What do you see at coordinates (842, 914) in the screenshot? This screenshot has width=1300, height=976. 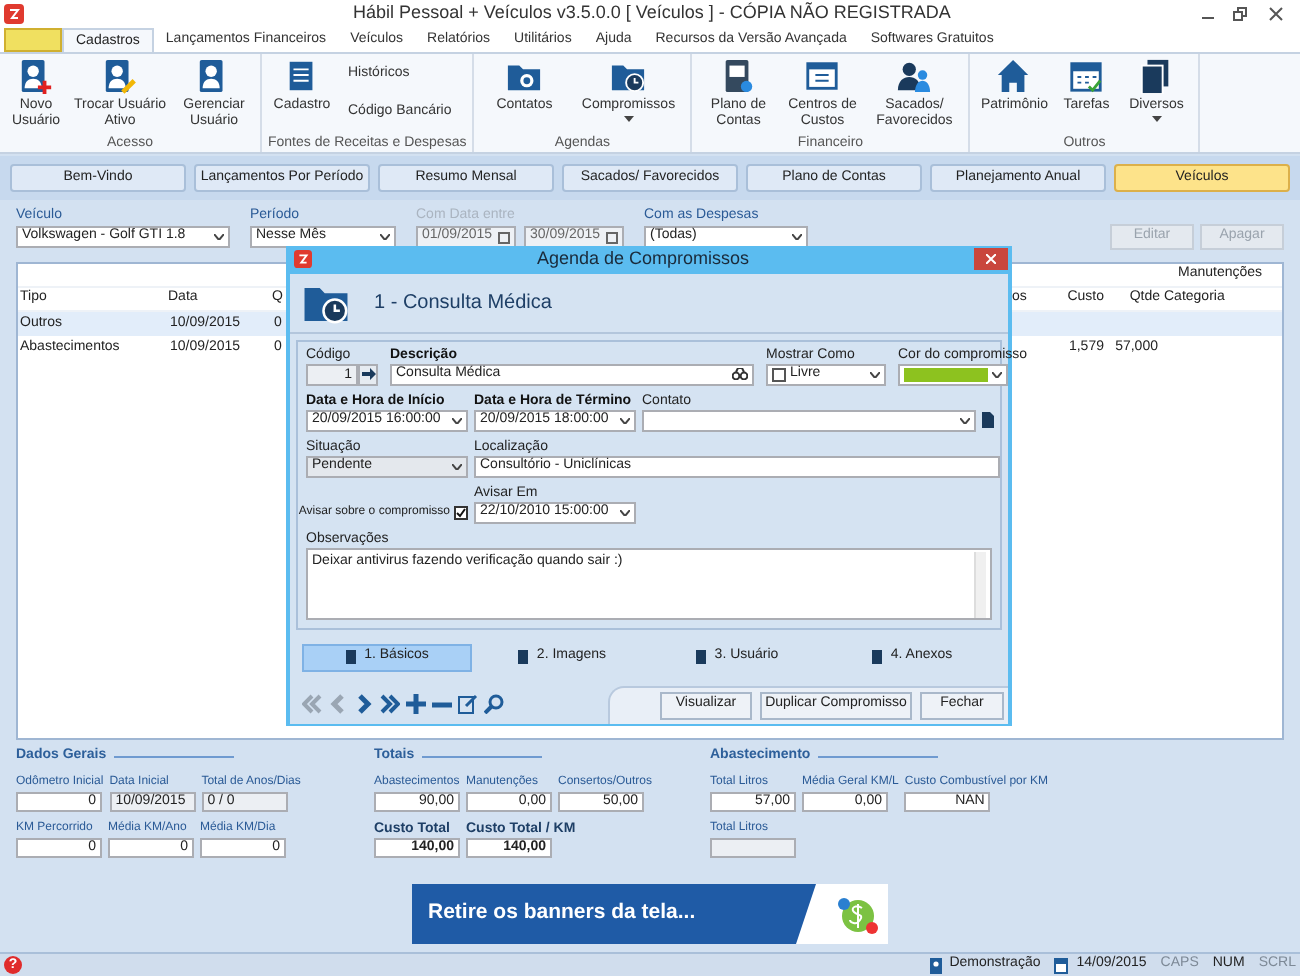 I see `money-cycle-icon` at bounding box center [842, 914].